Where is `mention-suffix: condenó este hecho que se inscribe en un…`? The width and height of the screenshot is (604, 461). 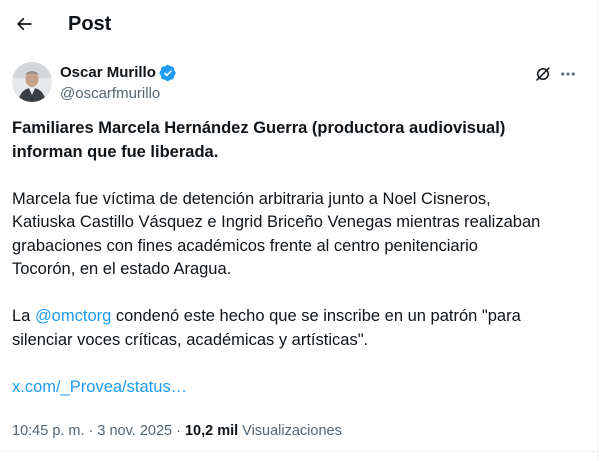
mention-suffix: condenó este hecho que se inscribe en un… is located at coordinates (316, 316).